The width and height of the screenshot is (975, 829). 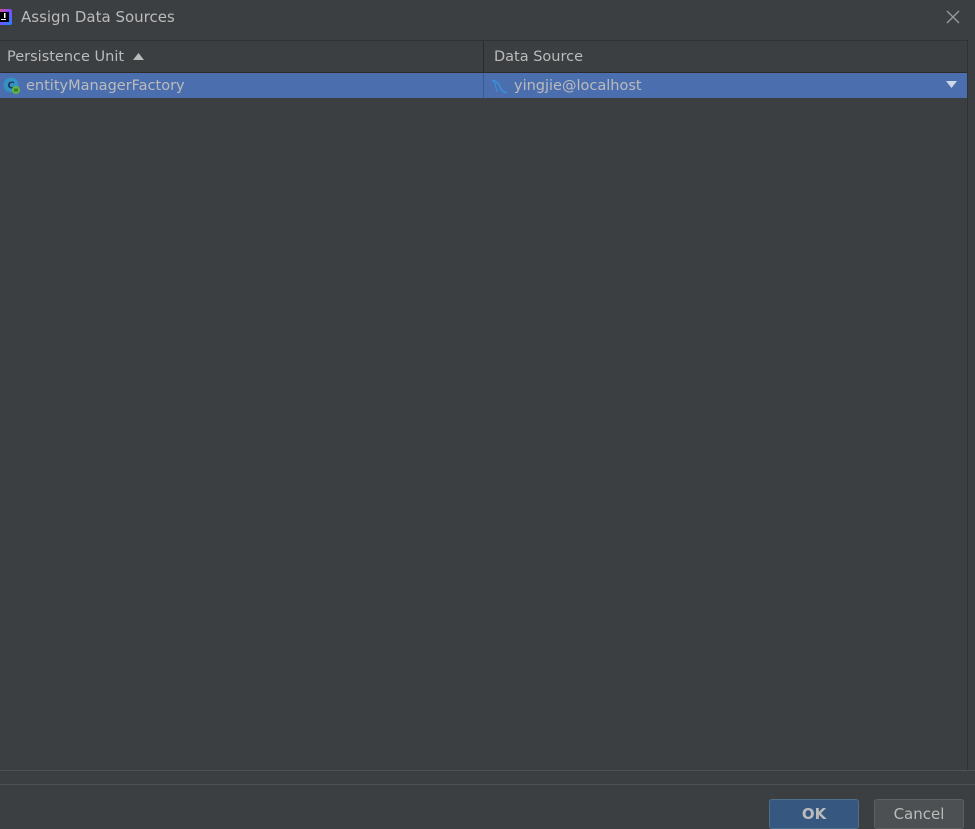 What do you see at coordinates (241, 56) in the screenshot?
I see `column-header-persistence-unit: Persistence Unit` at bounding box center [241, 56].